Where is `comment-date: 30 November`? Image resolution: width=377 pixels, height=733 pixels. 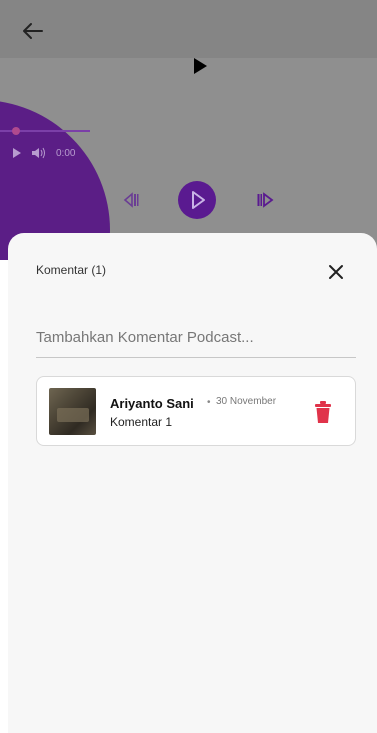
comment-date: 30 November is located at coordinates (246, 401).